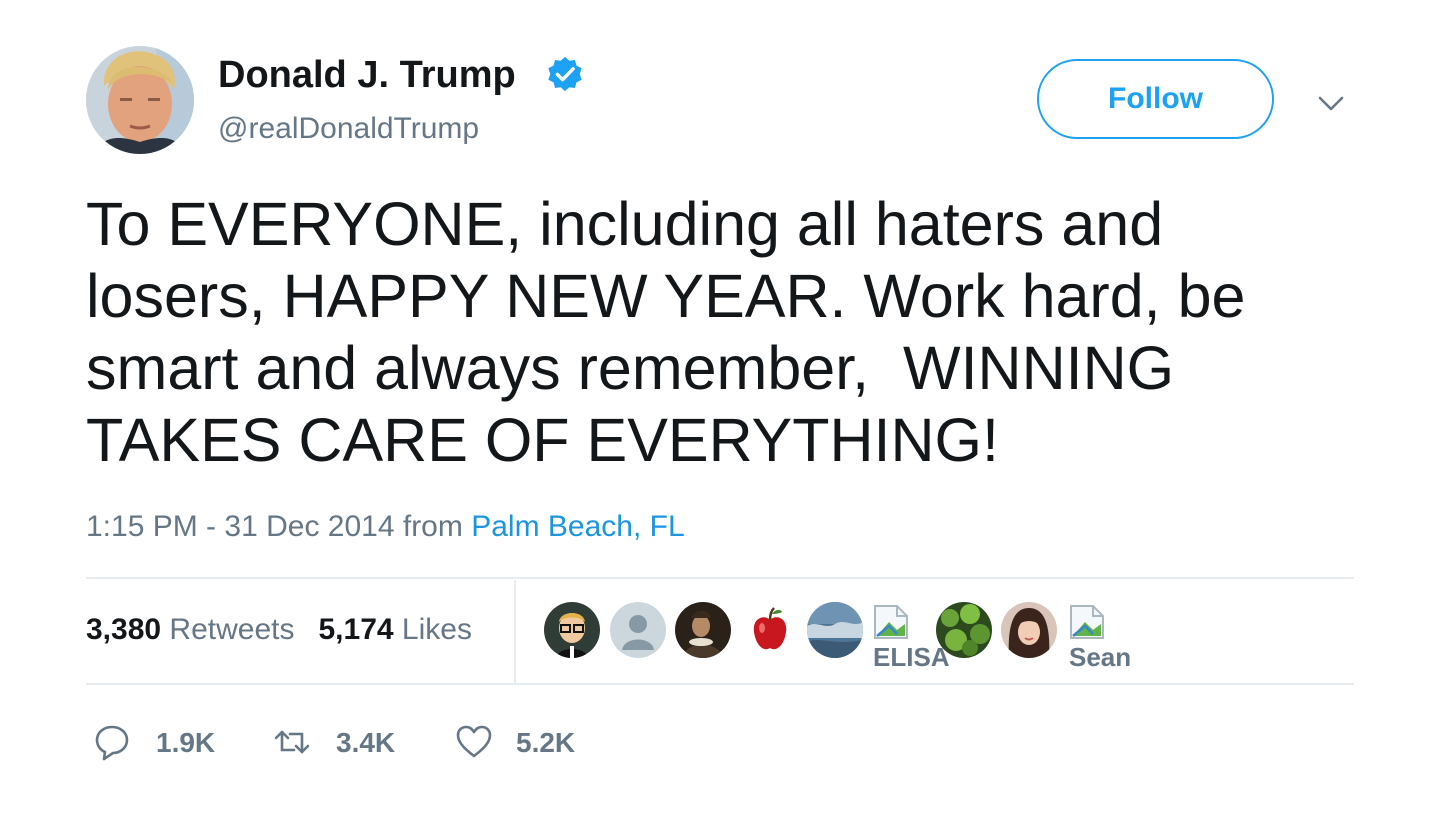  I want to click on heart-icon, so click(474, 741).